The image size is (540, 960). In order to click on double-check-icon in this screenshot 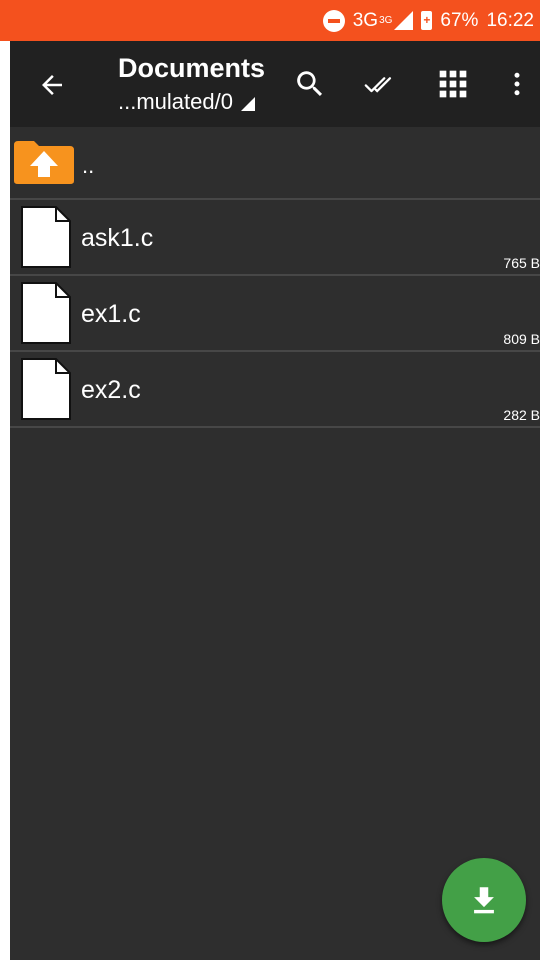, I will do `click(378, 85)`.